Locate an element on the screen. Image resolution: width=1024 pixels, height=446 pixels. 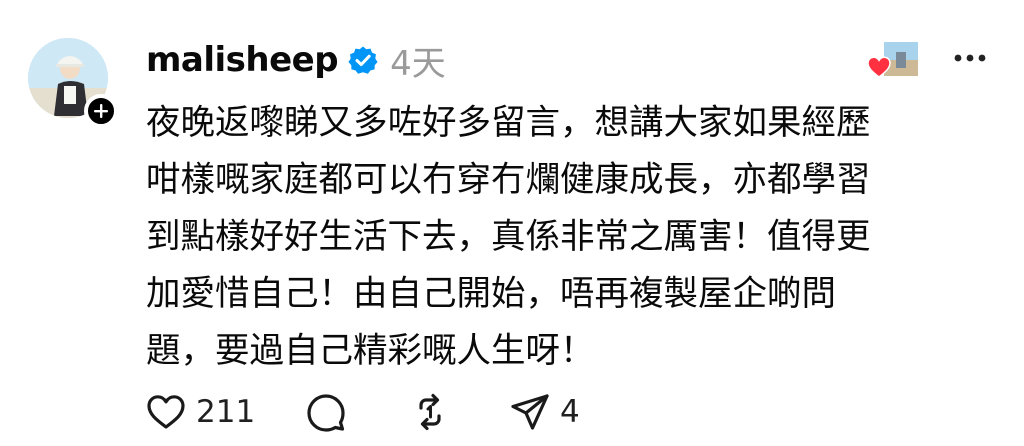
post-text-line: 到點樣好好生活下去，真係非常之厲害！值得更 is located at coordinates (508, 237).